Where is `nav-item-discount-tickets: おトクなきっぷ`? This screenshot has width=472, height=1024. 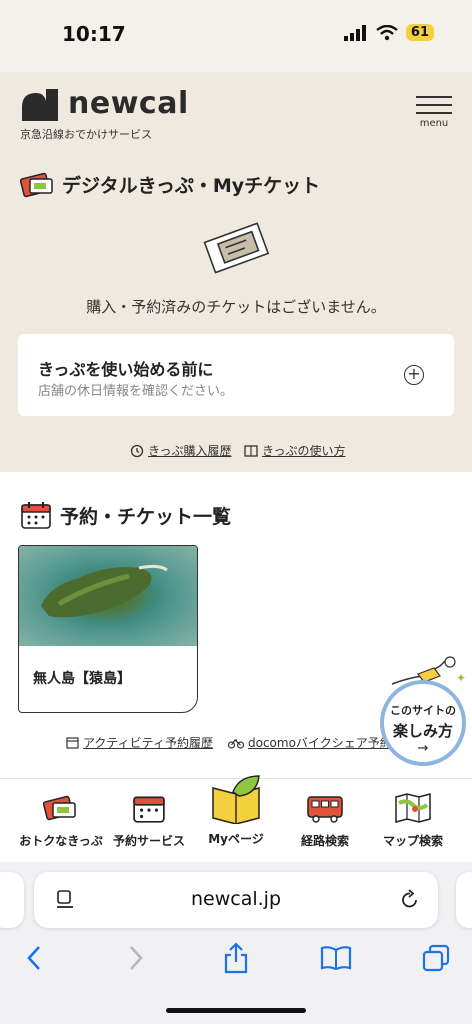 nav-item-discount-tickets: おトクなきっぷ is located at coordinates (61, 819).